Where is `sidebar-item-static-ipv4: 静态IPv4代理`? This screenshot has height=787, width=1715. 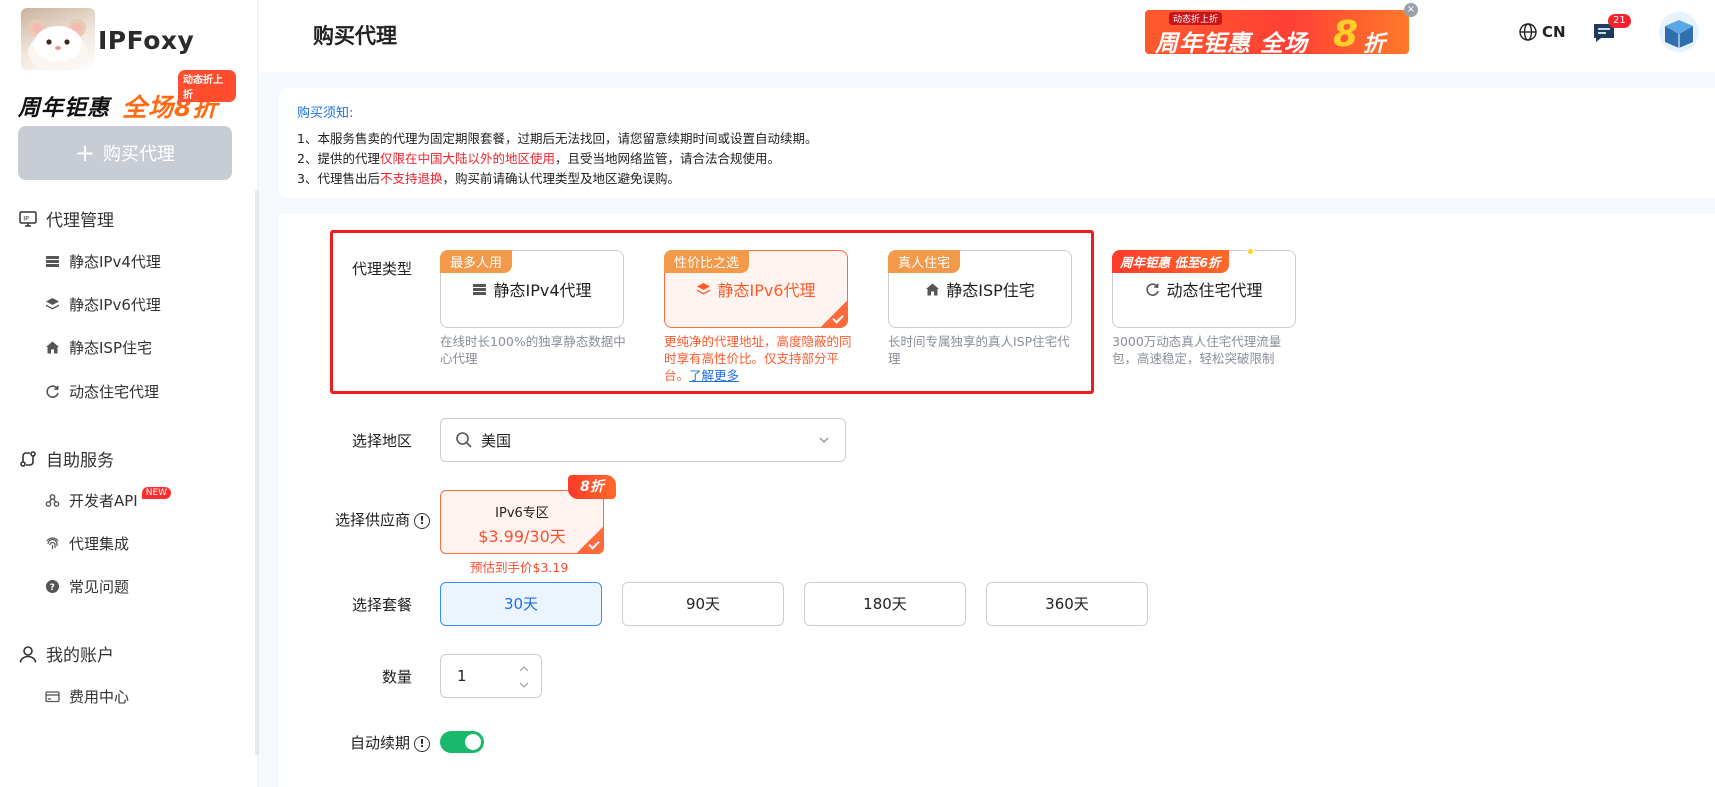 sidebar-item-static-ipv4: 静态IPv4代理 is located at coordinates (103, 261).